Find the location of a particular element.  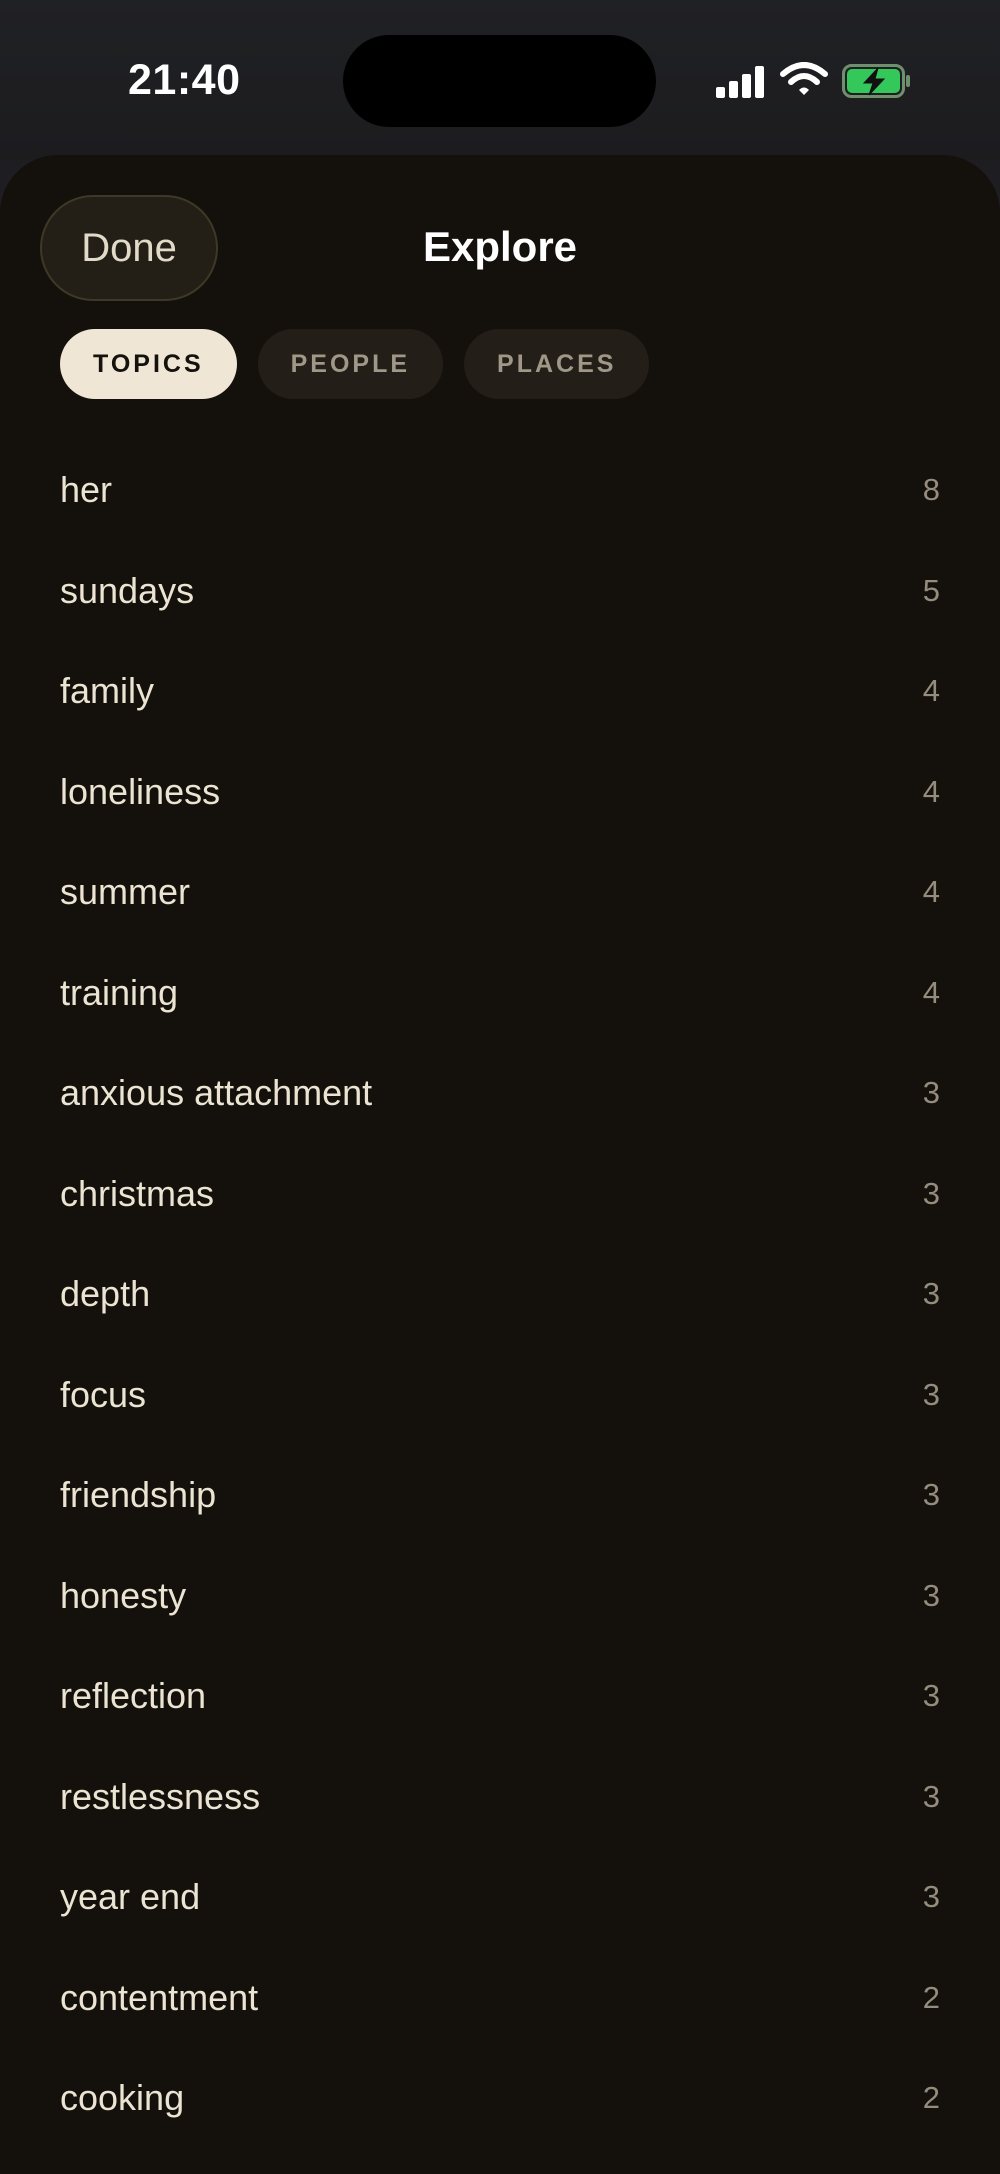

topic-label: depth is located at coordinates (105, 1294).